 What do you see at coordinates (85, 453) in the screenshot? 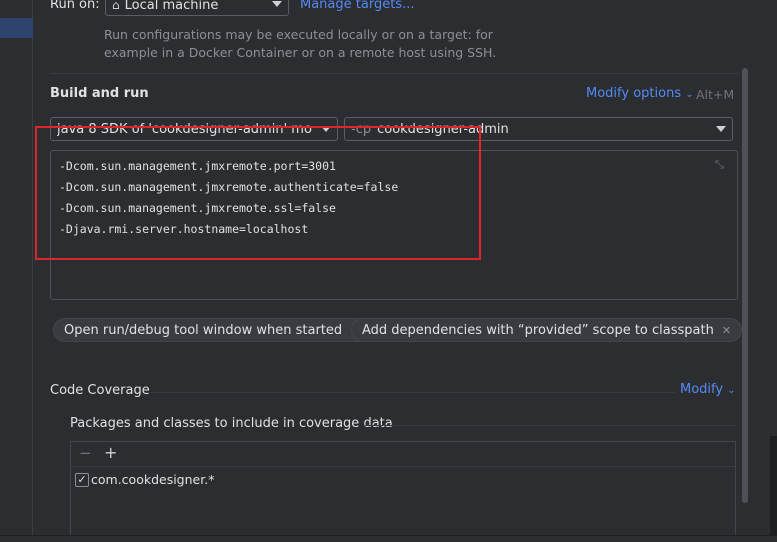
I see `remove-icon: −` at bounding box center [85, 453].